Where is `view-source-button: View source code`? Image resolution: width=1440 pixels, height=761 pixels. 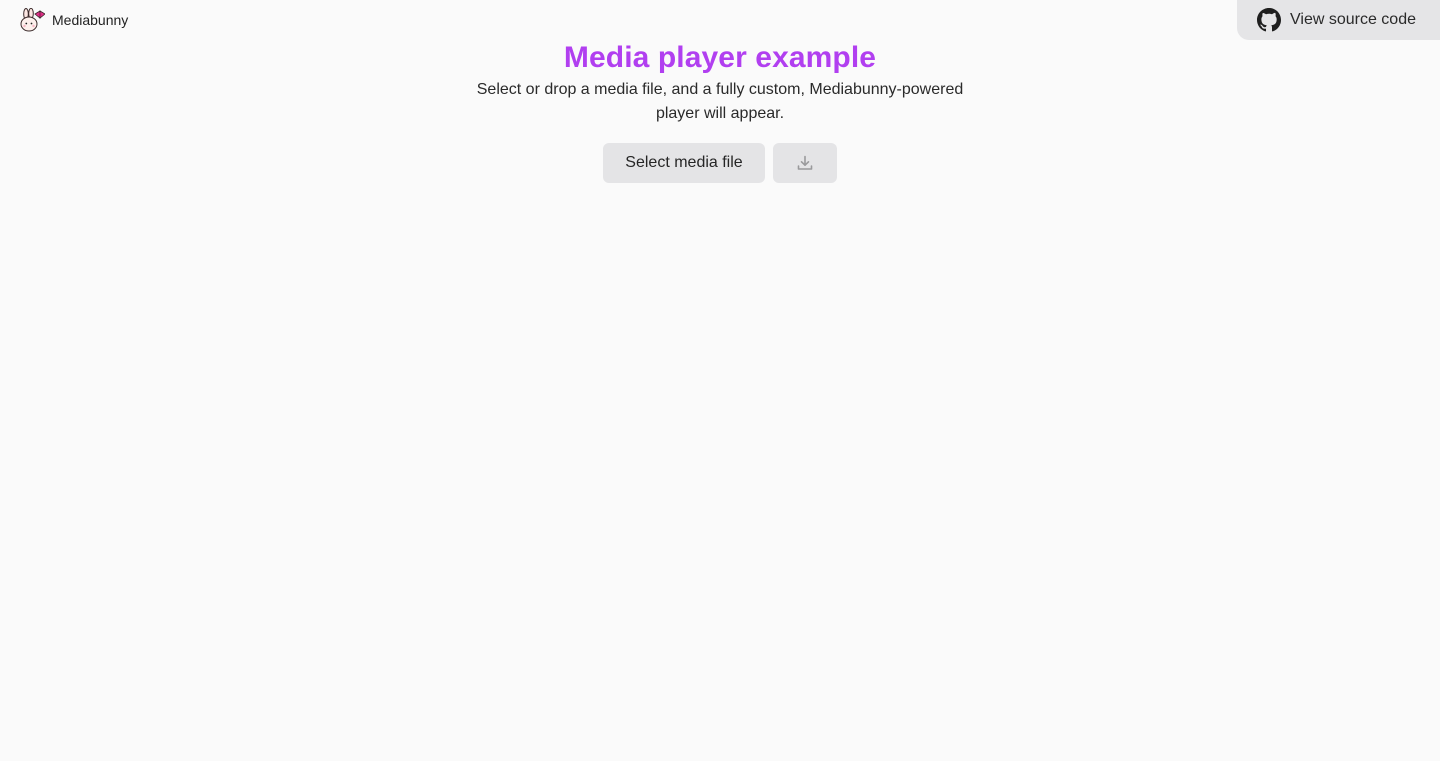
view-source-button: View source code is located at coordinates (1338, 20).